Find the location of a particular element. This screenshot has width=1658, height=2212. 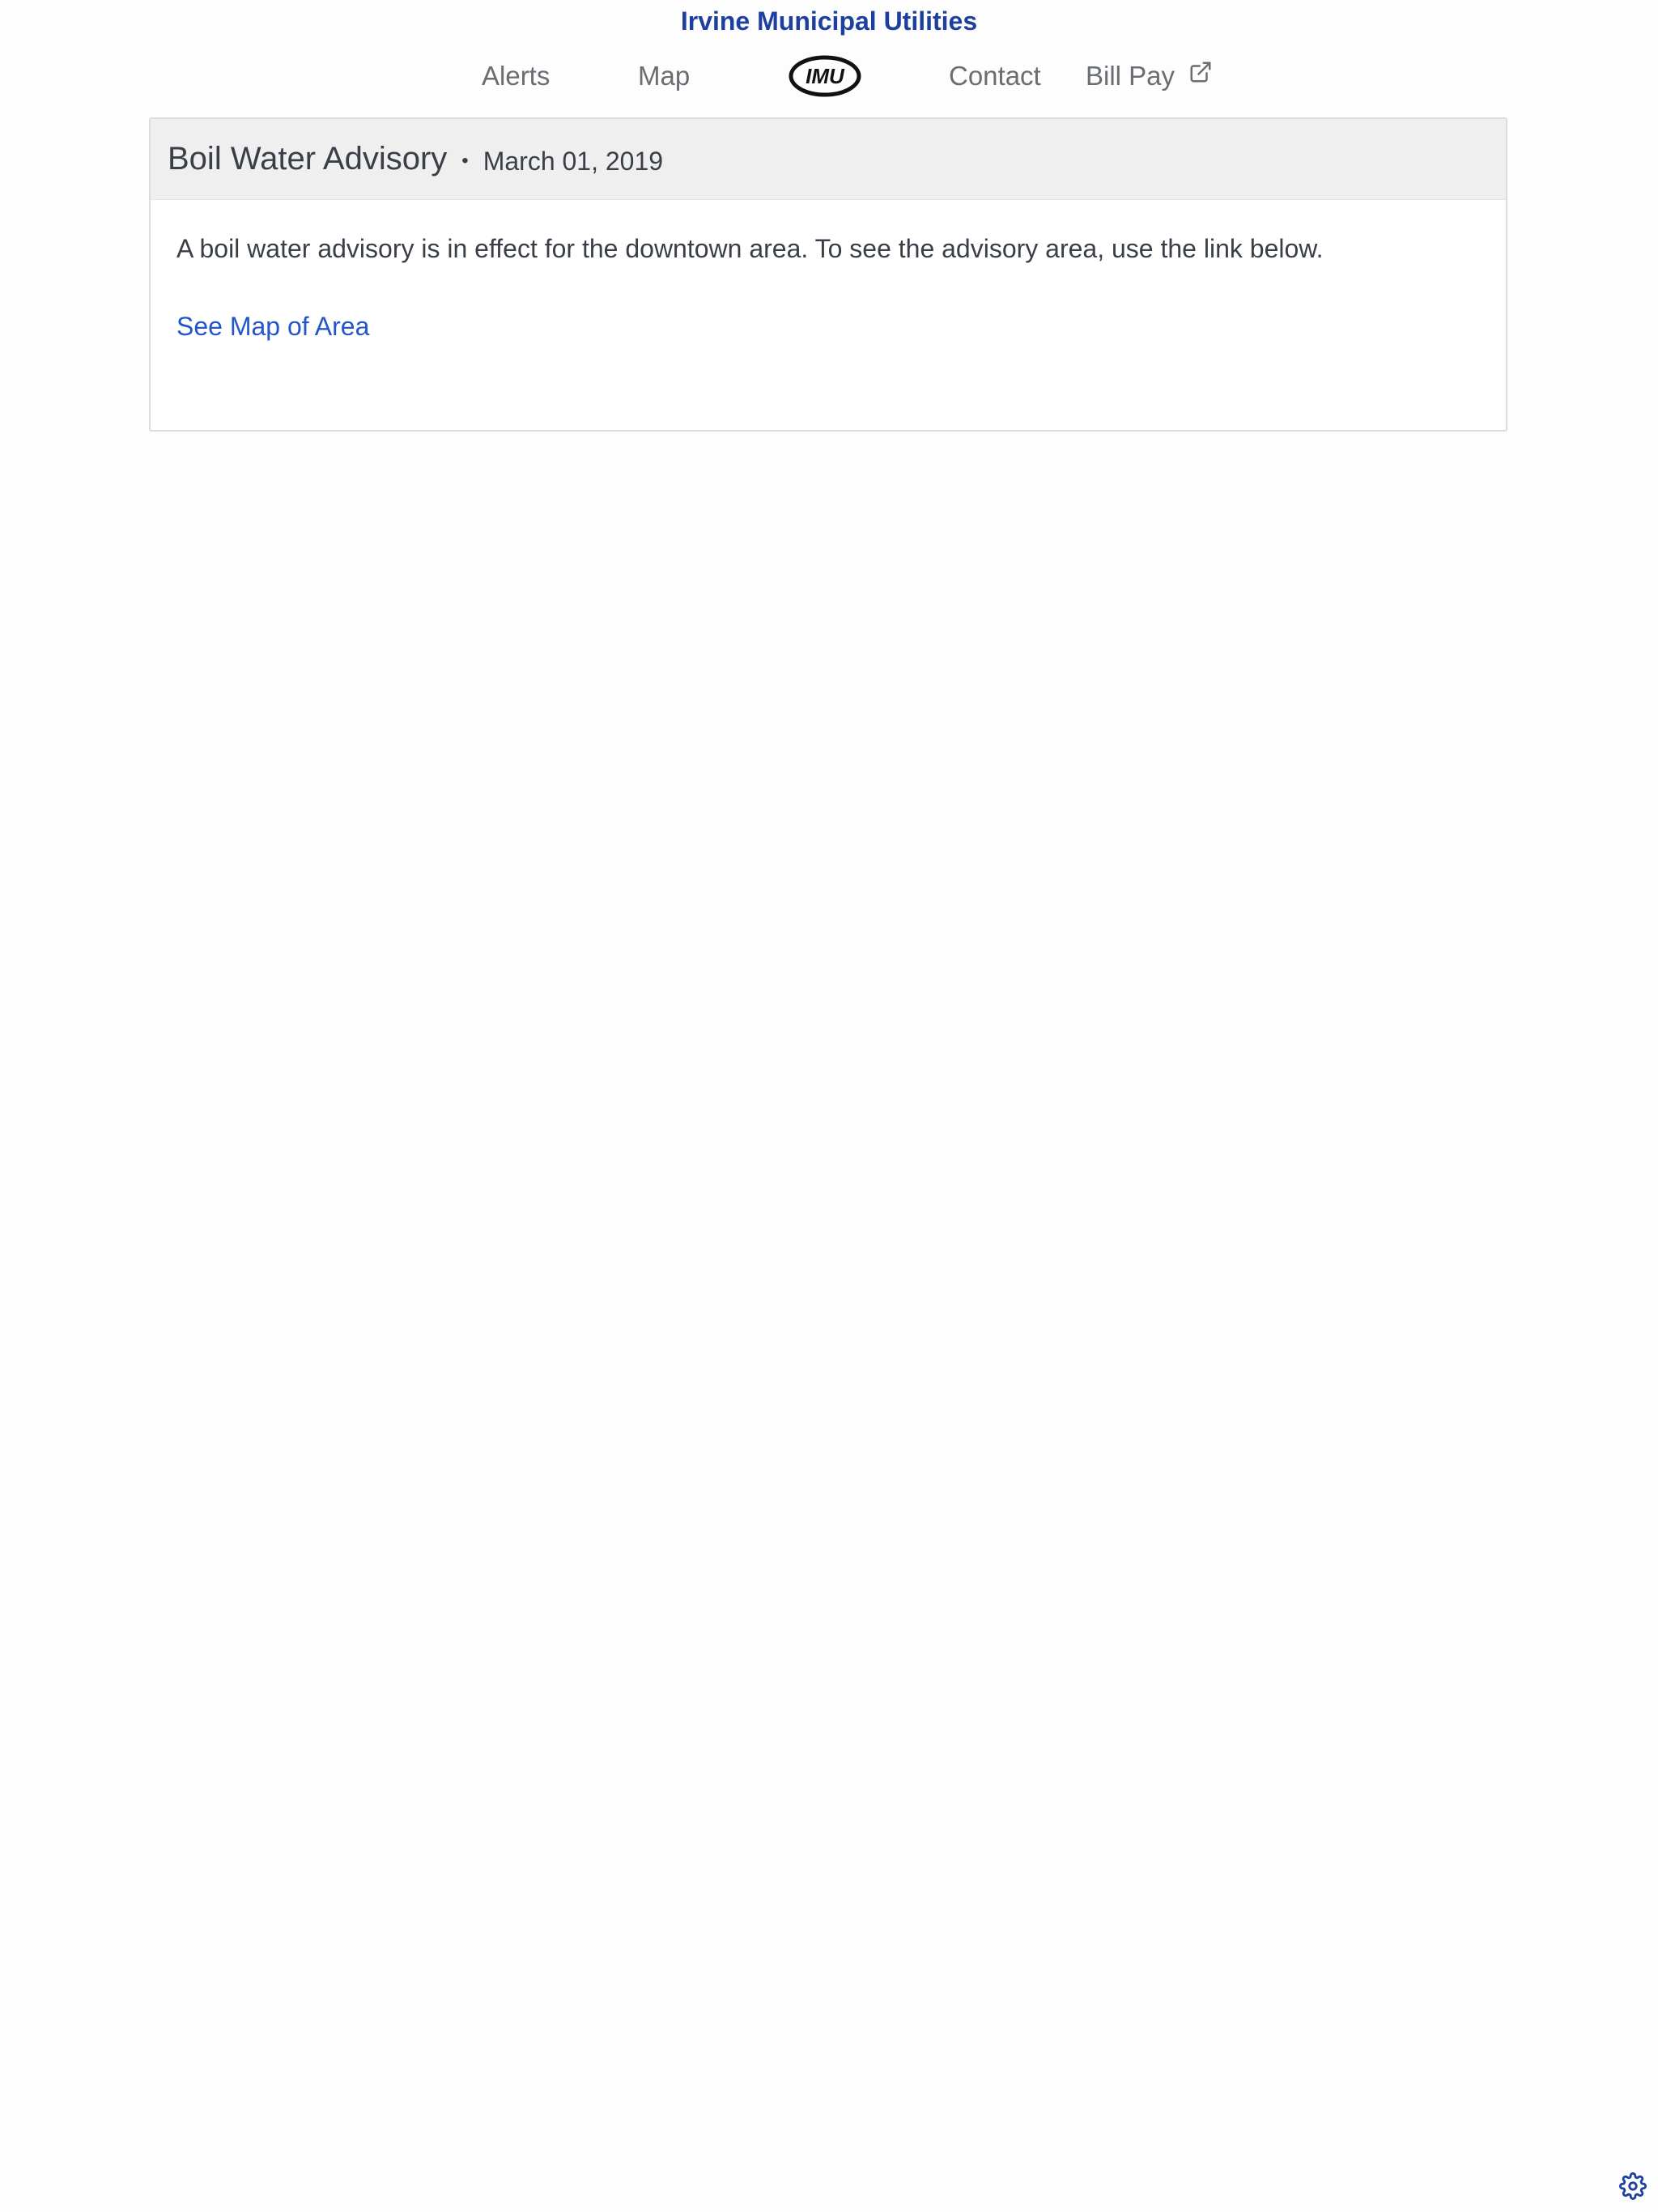

logo-text: IMU is located at coordinates (825, 76).